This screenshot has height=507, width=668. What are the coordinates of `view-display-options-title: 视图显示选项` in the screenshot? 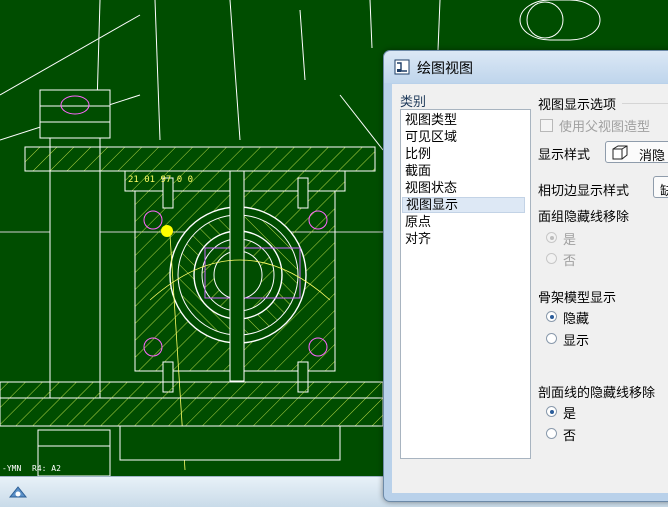 It's located at (577, 105).